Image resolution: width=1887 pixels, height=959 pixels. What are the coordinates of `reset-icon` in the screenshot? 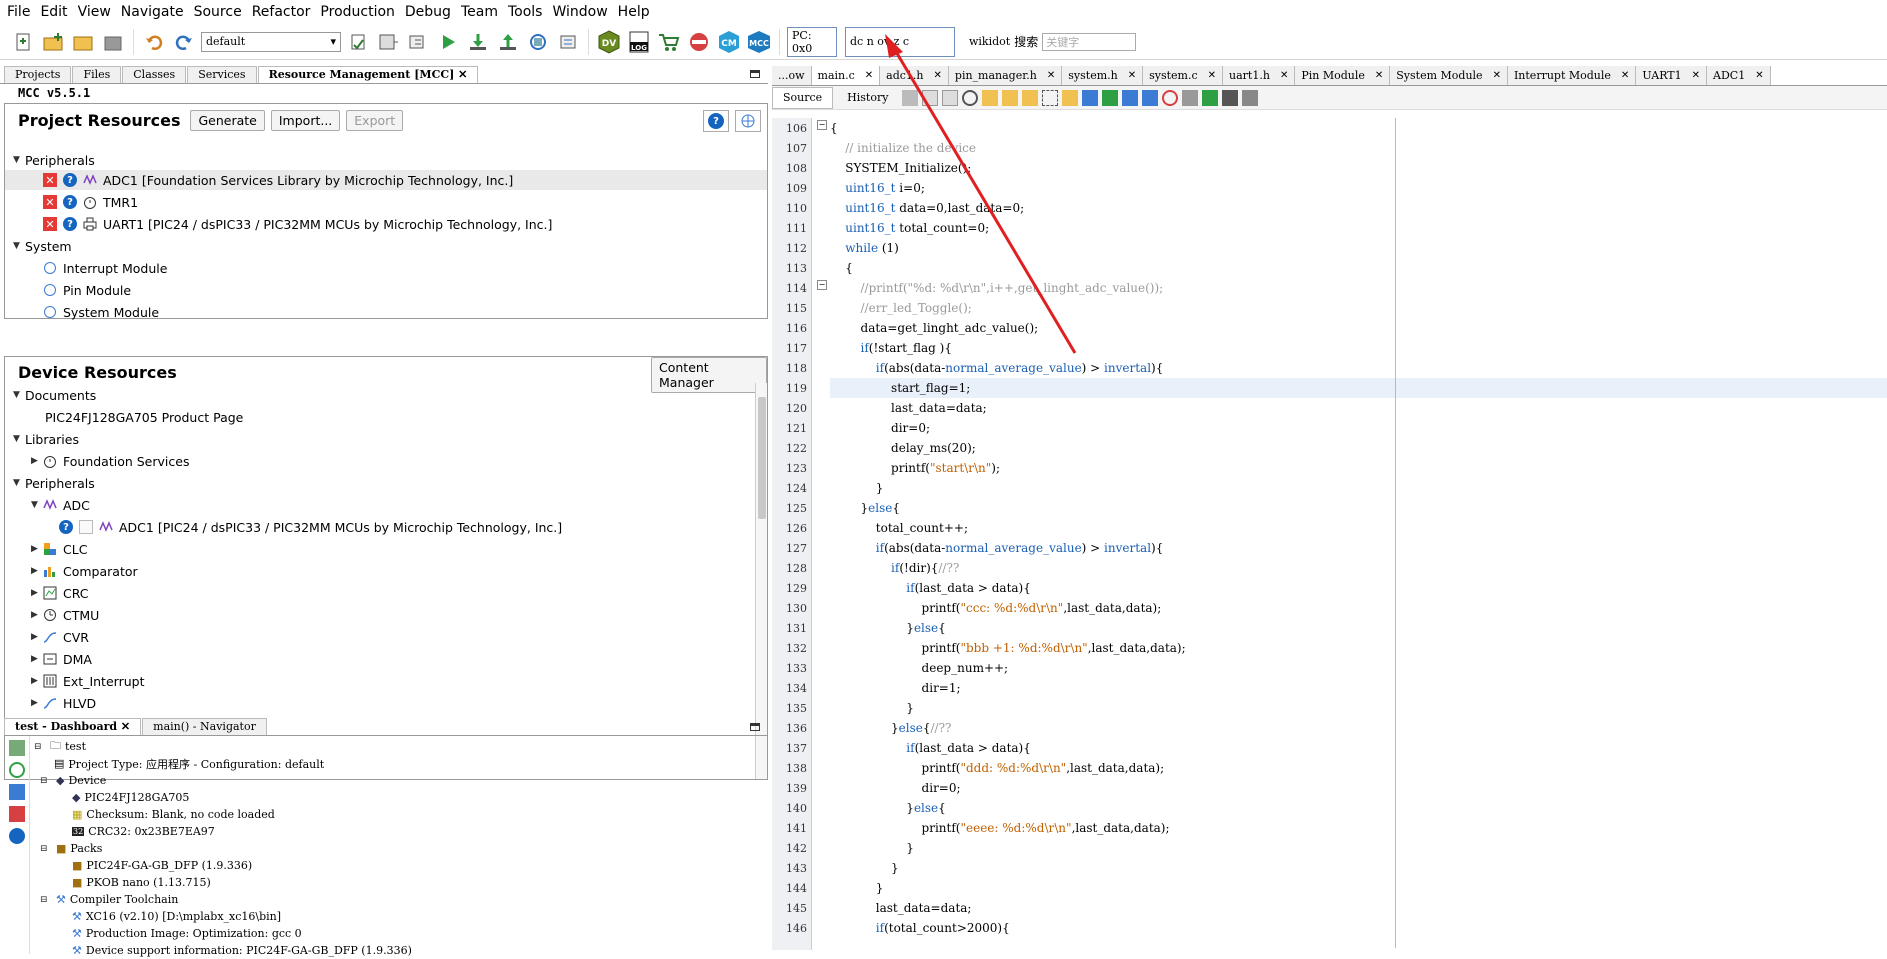 It's located at (538, 42).